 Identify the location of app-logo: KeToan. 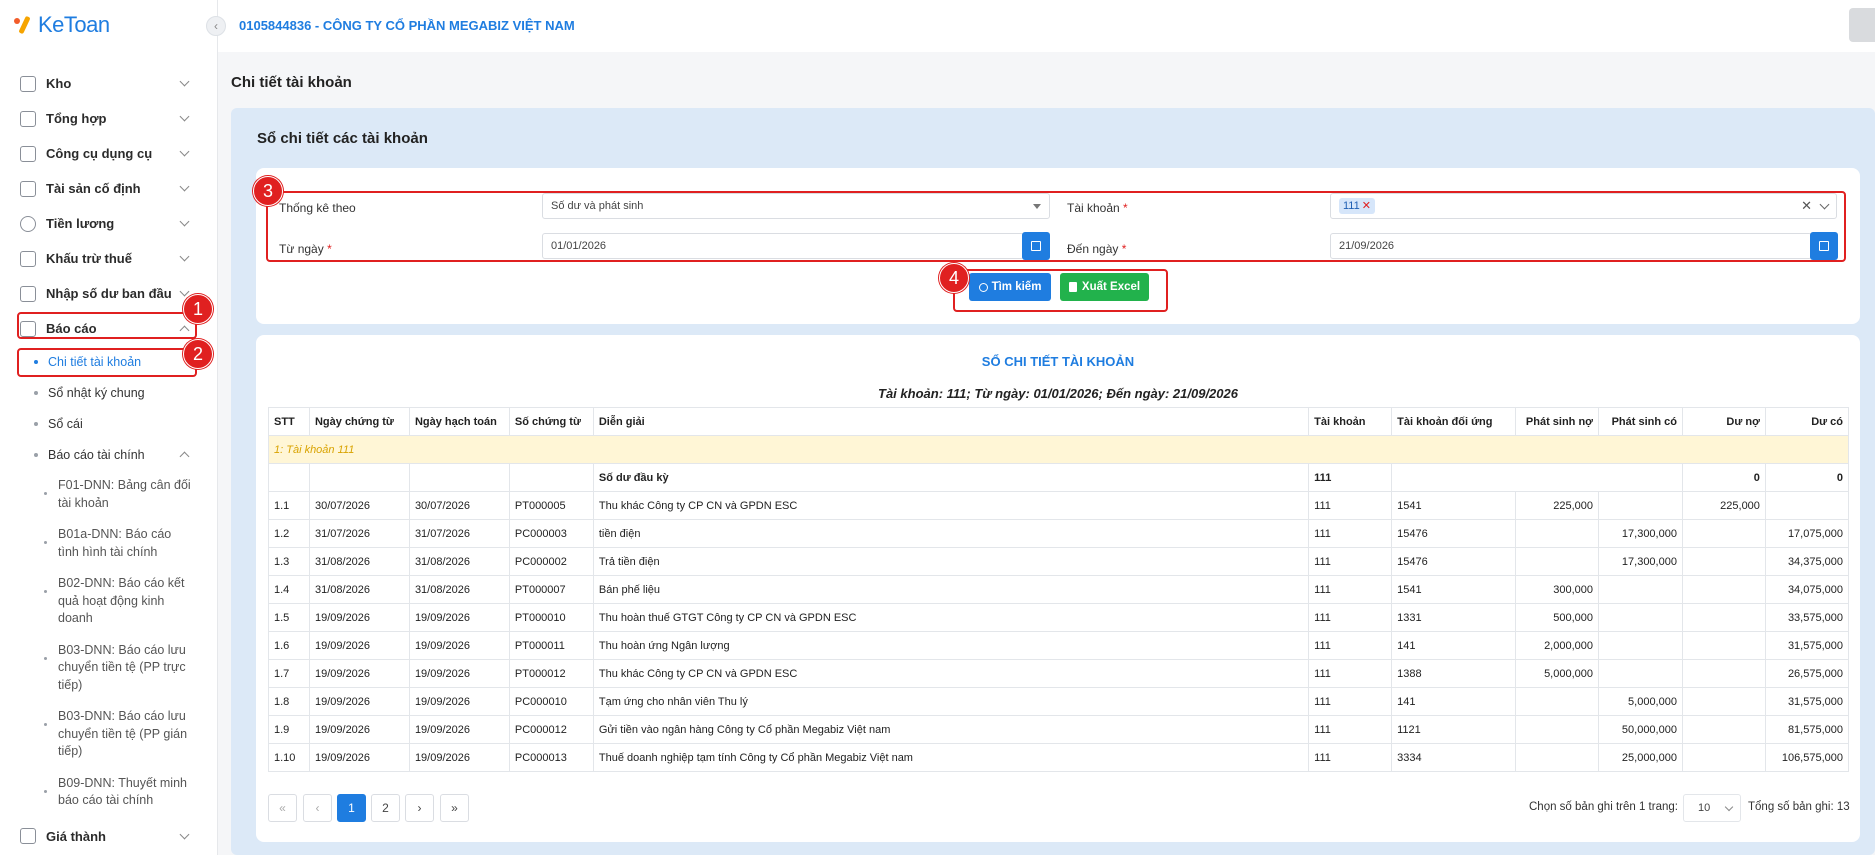
(62, 25).